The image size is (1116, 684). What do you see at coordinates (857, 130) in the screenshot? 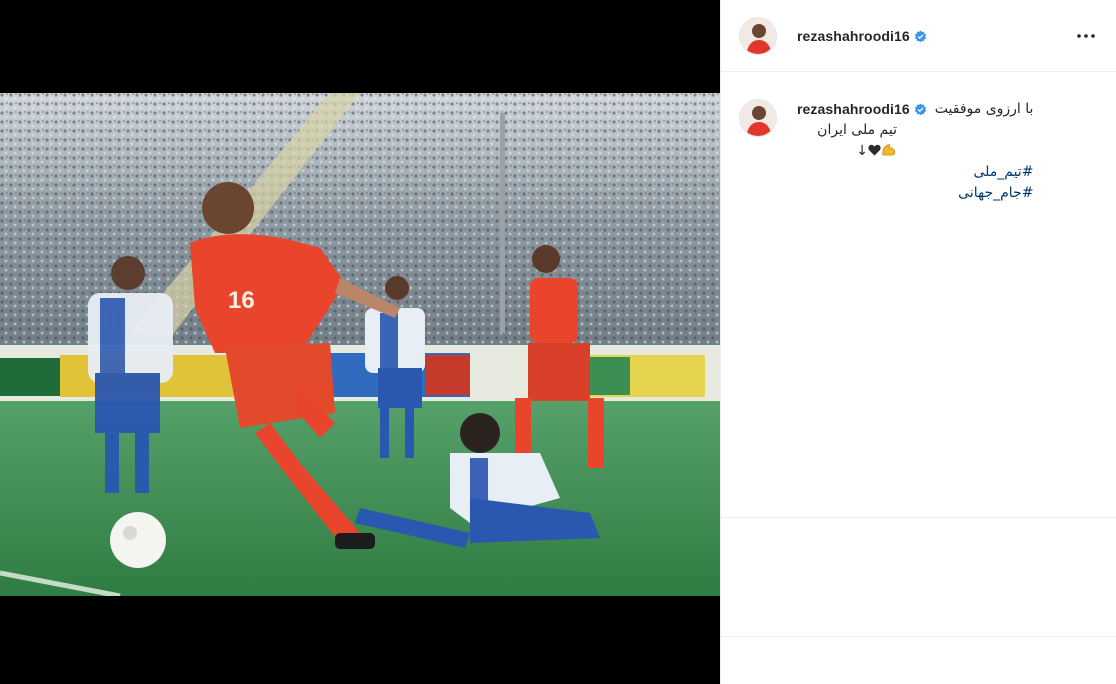
I see `caption-team-text: تیم ملی ایران` at bounding box center [857, 130].